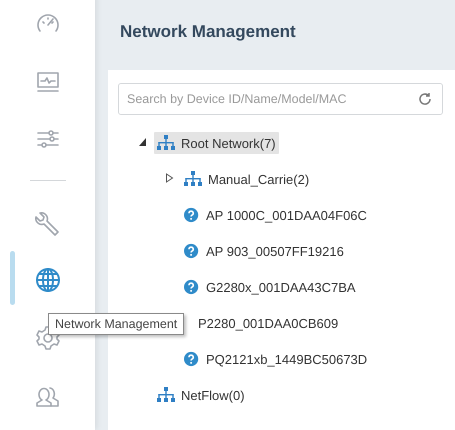 The width and height of the screenshot is (455, 430). I want to click on tooltip: Network Management, so click(116, 324).